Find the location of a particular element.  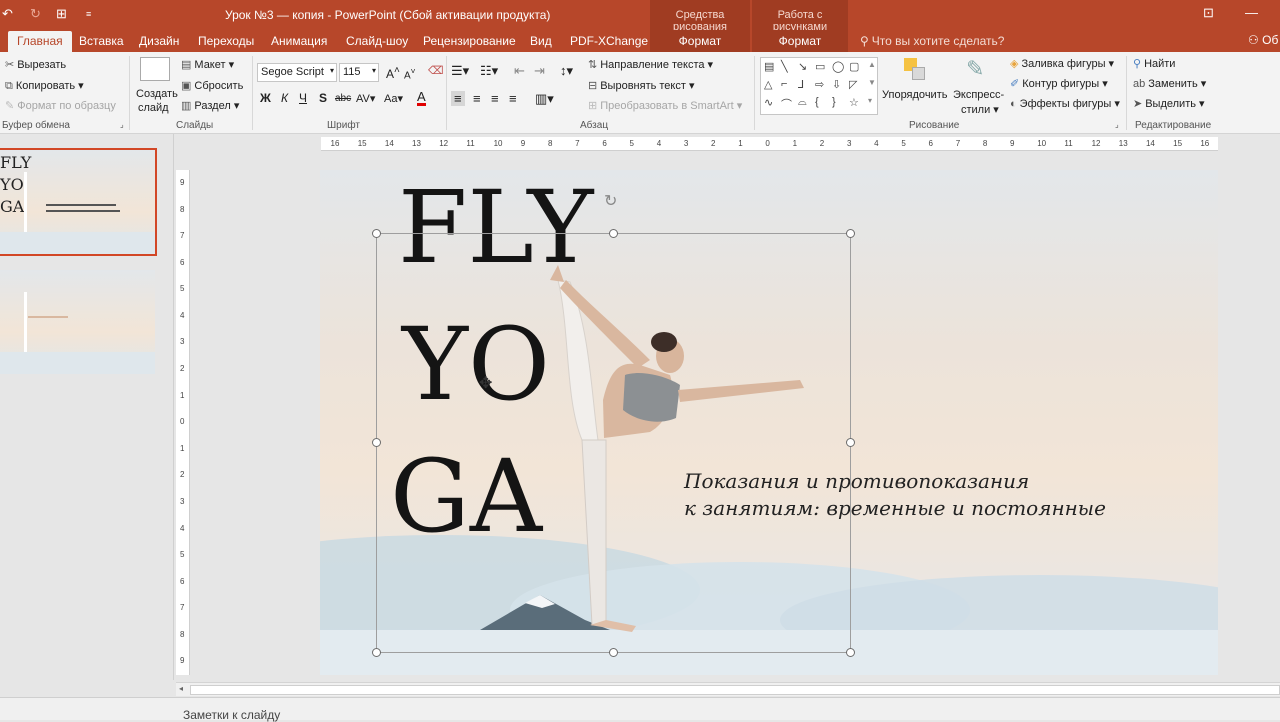

notes-pane: Заметки к слайду is located at coordinates (640, 709).